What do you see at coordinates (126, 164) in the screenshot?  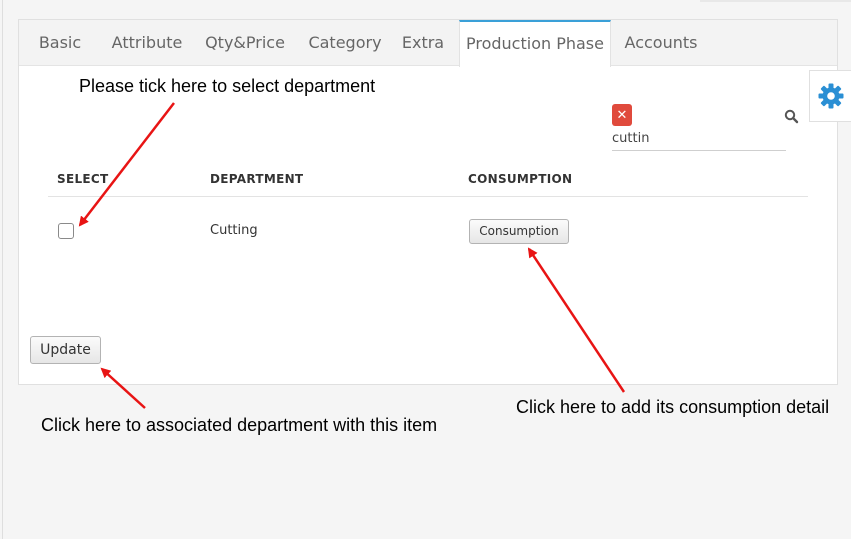 I see `arrow-to-checkbox` at bounding box center [126, 164].